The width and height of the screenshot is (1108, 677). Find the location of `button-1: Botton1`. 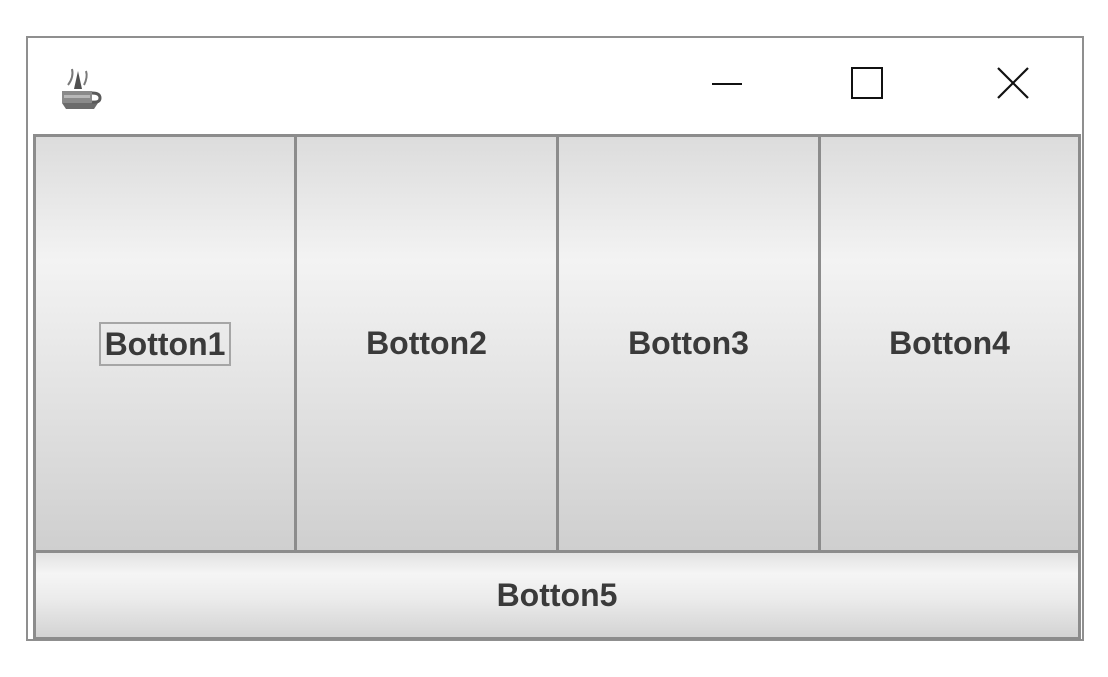

button-1: Botton1 is located at coordinates (165, 343).